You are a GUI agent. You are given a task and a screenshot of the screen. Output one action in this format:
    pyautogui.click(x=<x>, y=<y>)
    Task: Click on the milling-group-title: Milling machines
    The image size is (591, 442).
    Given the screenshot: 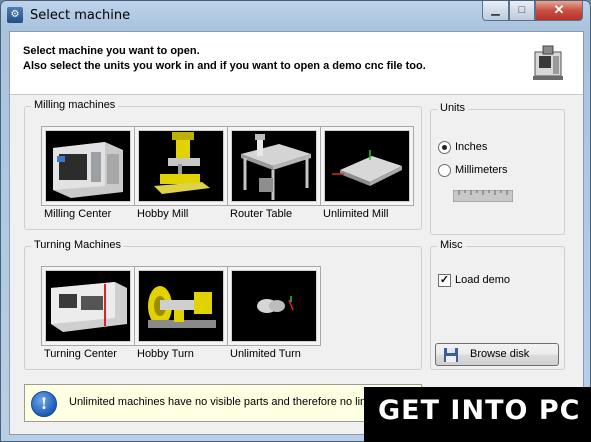 What is the action you would take?
    pyautogui.click(x=75, y=105)
    